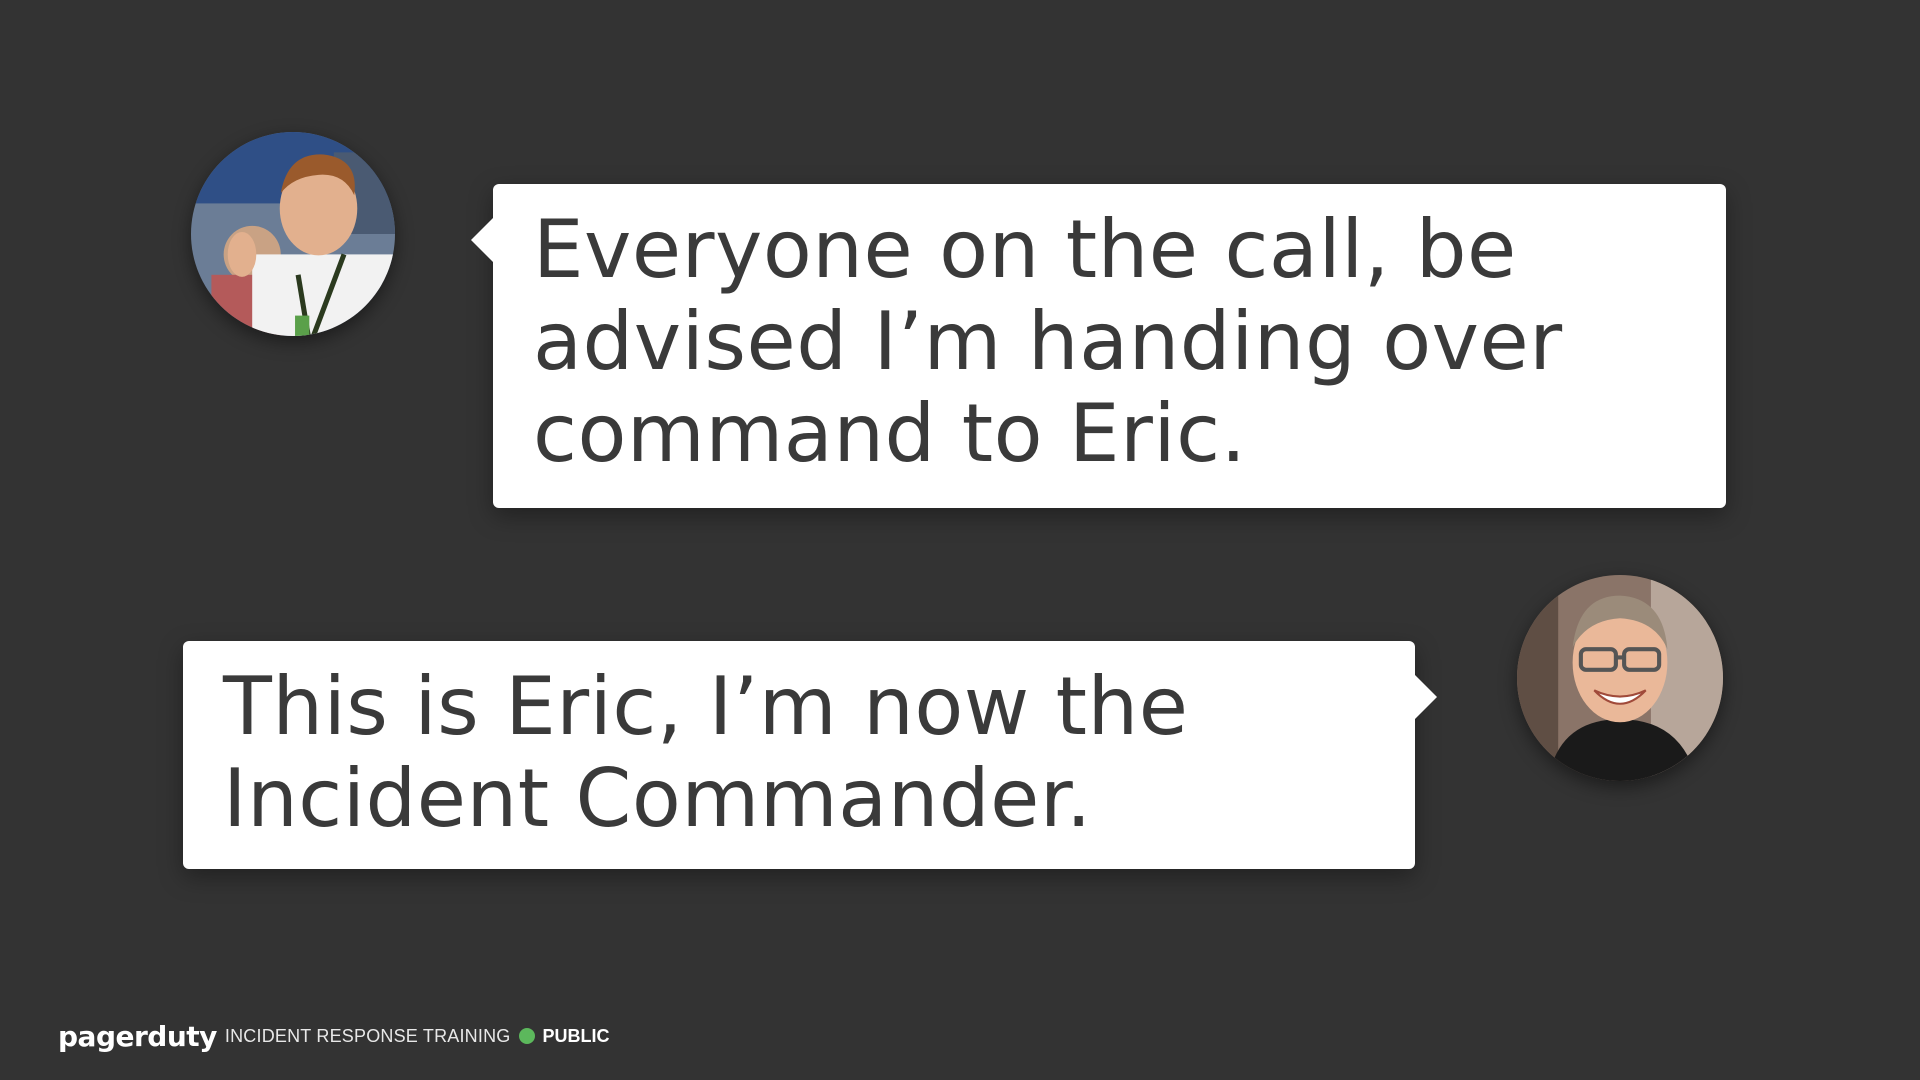 This screenshot has height=1080, width=1920. I want to click on footer-training-label: INCIDENT RESPONSE TRAINING, so click(367, 1035).